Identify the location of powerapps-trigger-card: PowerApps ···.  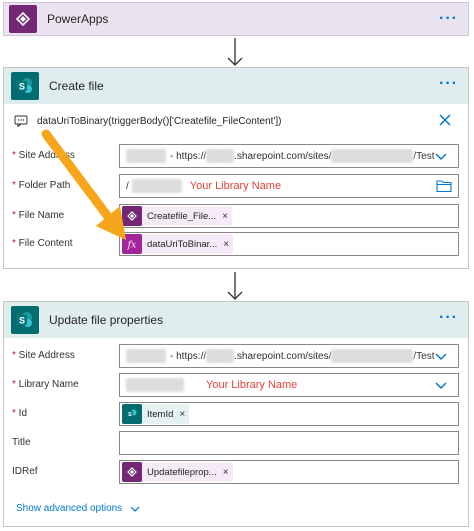
(236, 19).